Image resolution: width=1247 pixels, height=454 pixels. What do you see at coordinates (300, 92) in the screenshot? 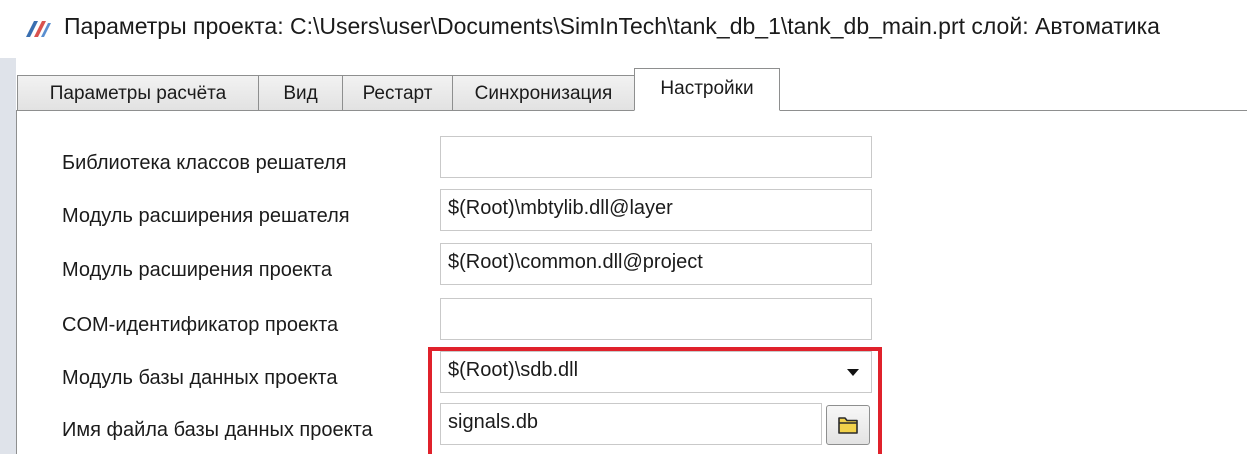
I see `tab-view: Вид` at bounding box center [300, 92].